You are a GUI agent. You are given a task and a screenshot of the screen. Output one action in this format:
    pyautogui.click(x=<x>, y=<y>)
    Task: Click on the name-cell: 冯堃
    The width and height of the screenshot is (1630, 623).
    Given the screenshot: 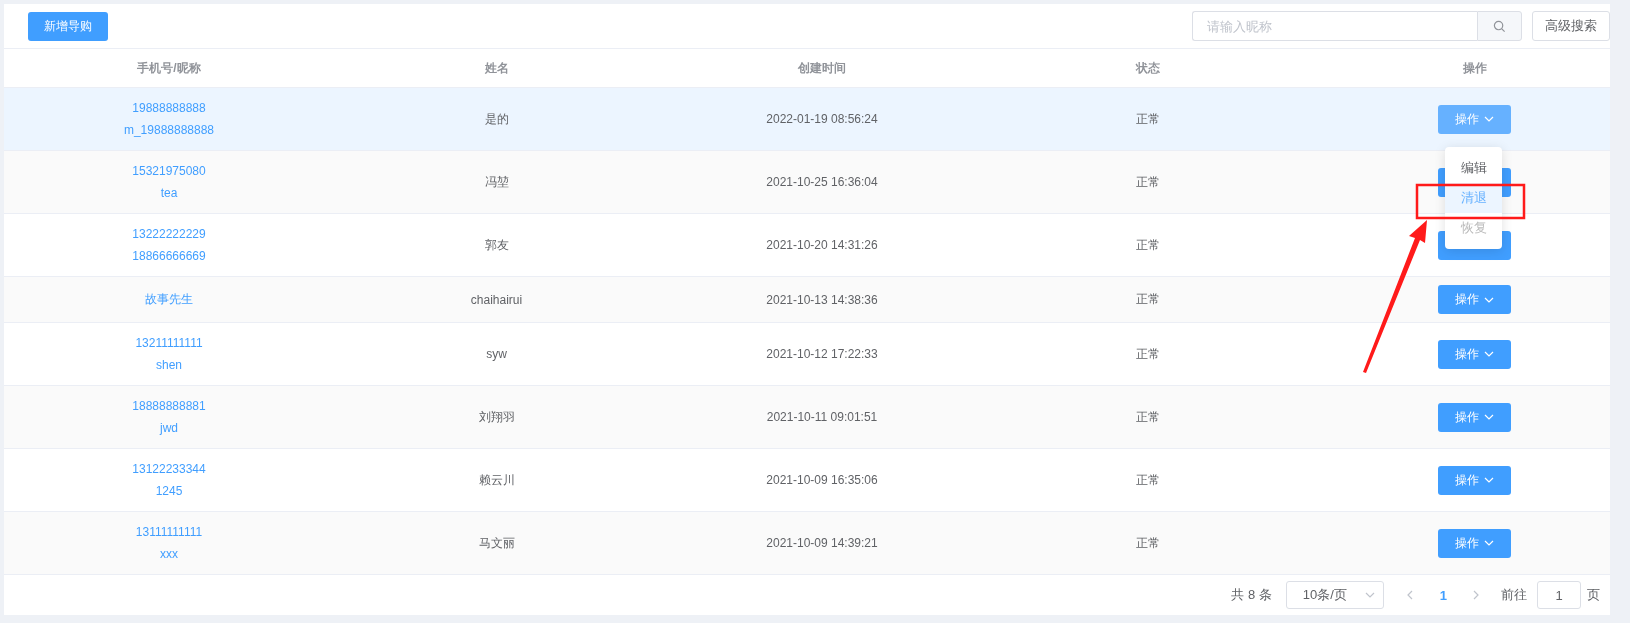 What is the action you would take?
    pyautogui.click(x=496, y=181)
    